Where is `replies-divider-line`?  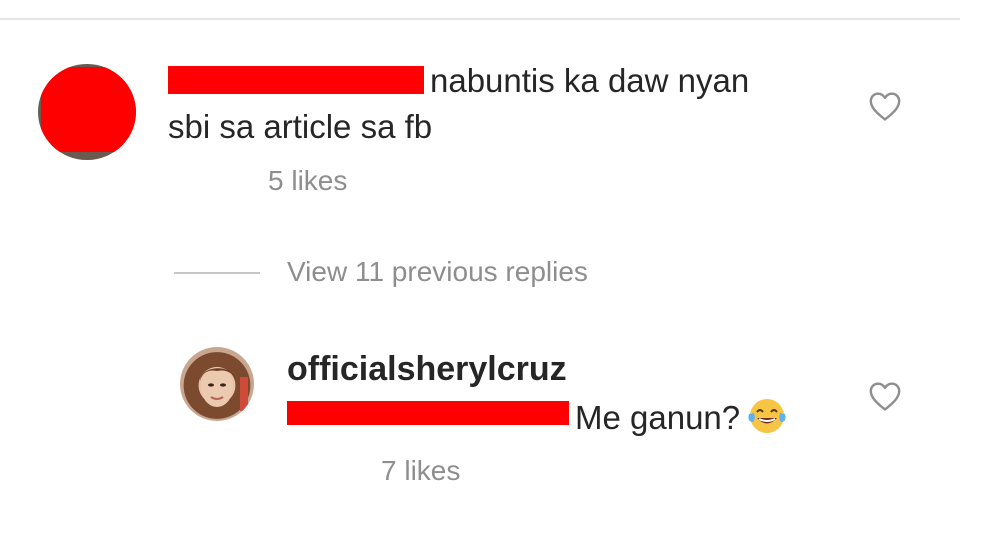 replies-divider-line is located at coordinates (217, 273).